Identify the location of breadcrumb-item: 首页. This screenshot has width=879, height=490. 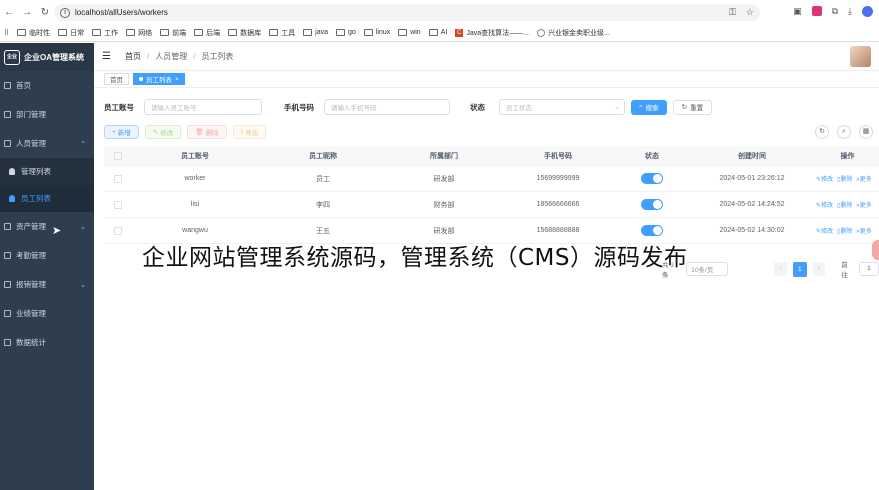
(133, 56).